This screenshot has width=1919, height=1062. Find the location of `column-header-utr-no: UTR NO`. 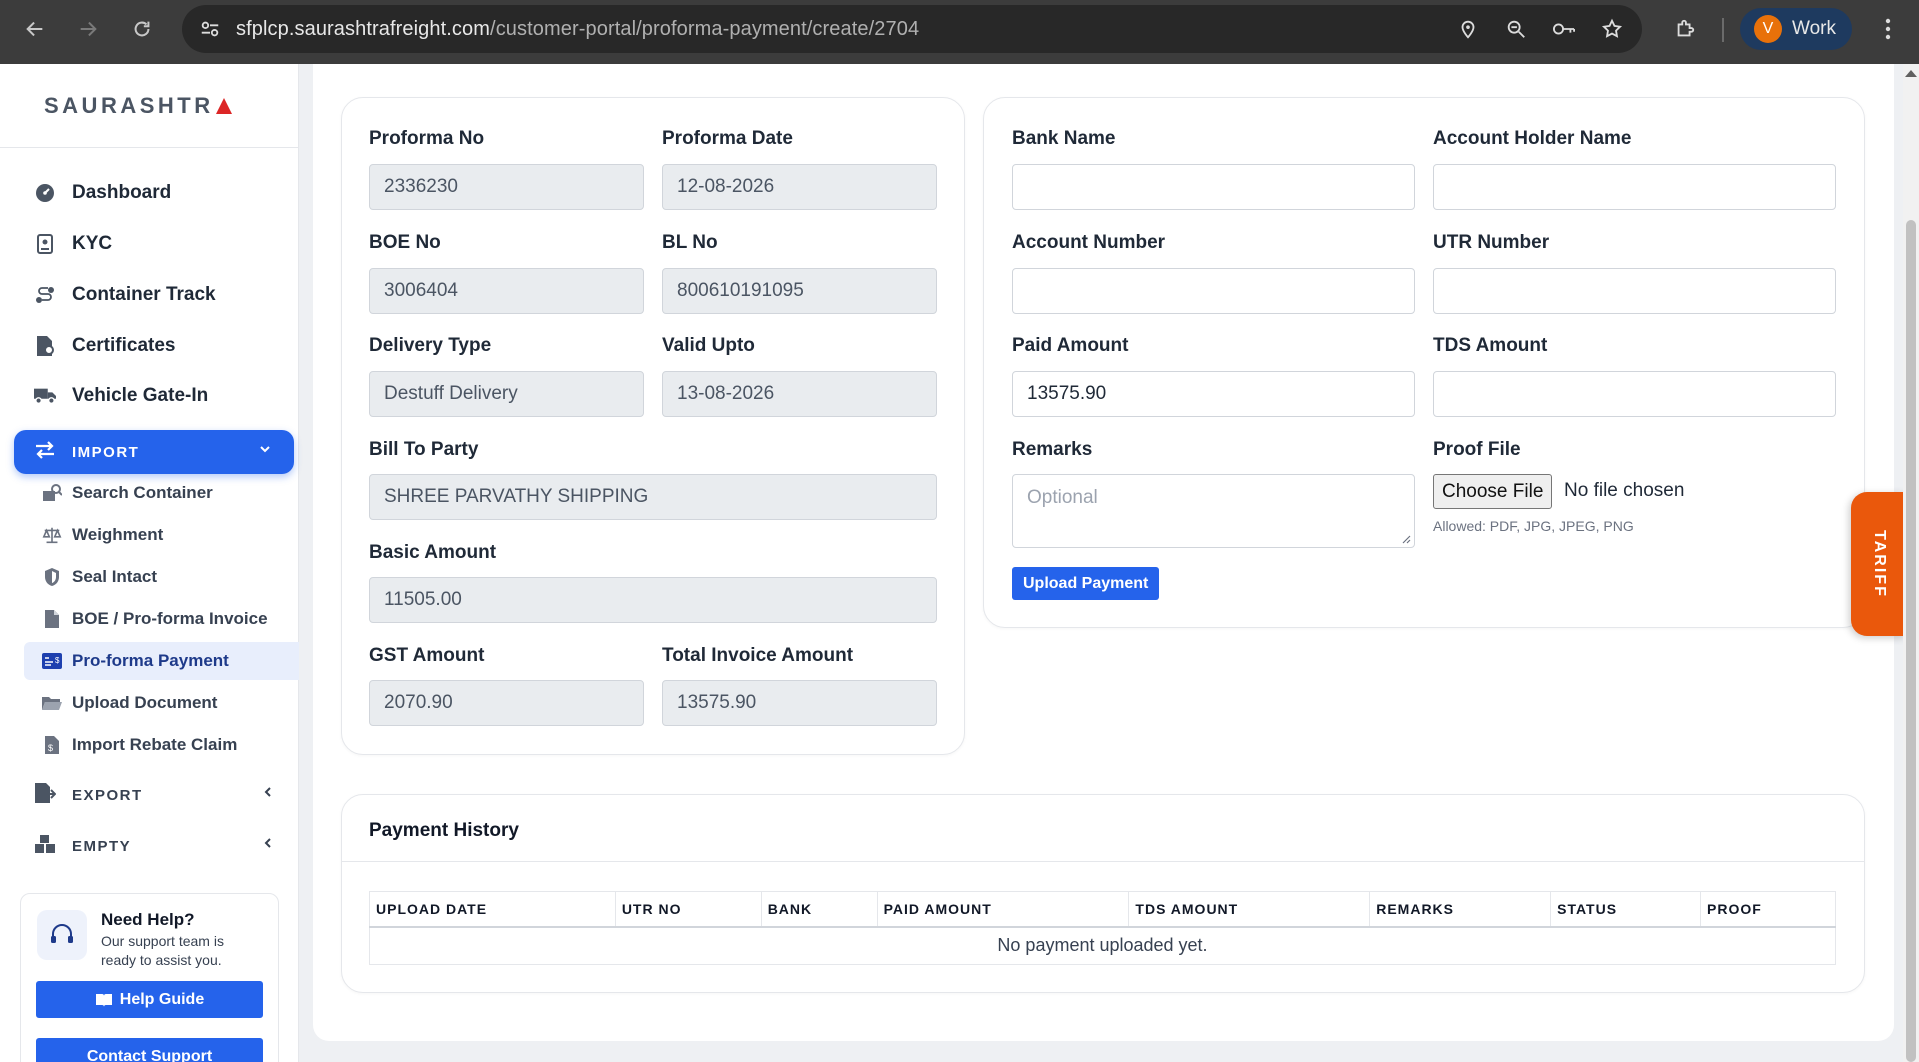

column-header-utr-no: UTR NO is located at coordinates (688, 909).